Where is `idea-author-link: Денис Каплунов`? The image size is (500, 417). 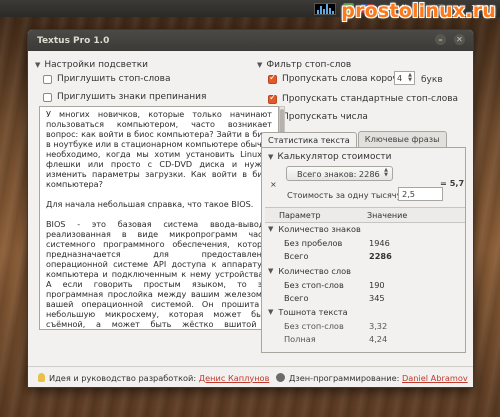 idea-author-link: Денис Каплунов is located at coordinates (234, 378).